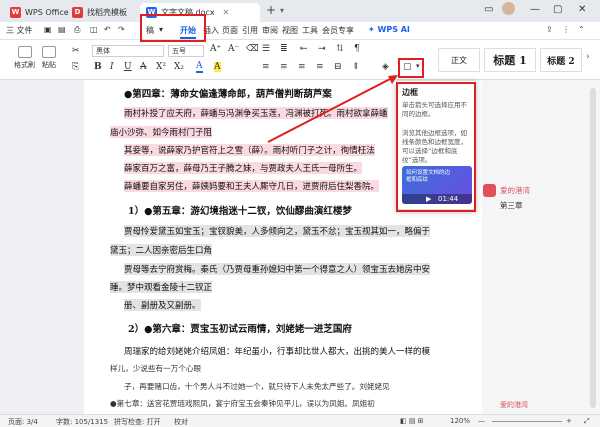  What do you see at coordinates (460, 421) in the screenshot?
I see `zoom-level: 120%` at bounding box center [460, 421].